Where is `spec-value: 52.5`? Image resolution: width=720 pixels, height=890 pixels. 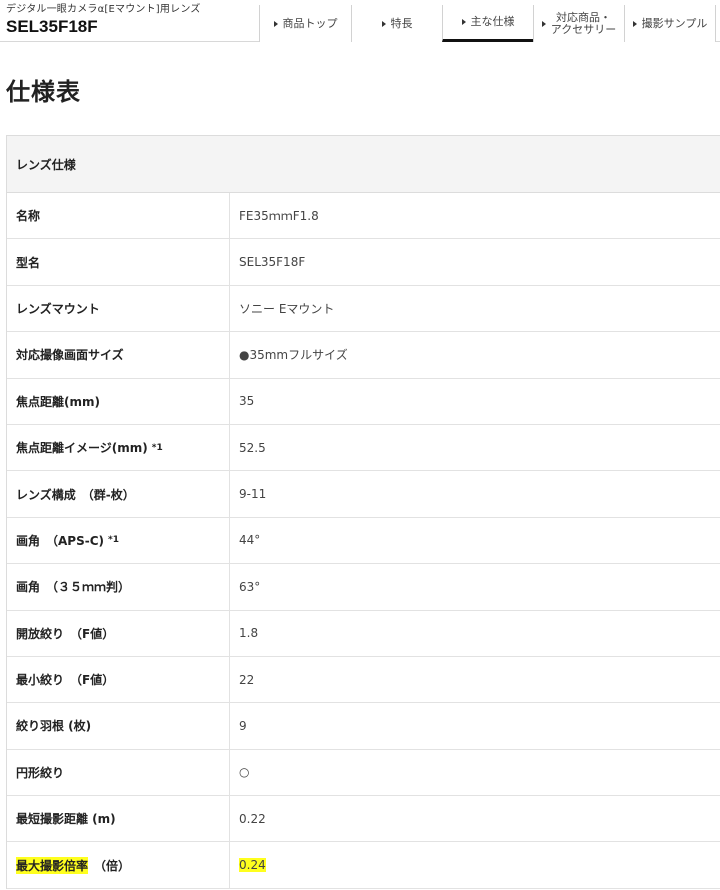 spec-value: 52.5 is located at coordinates (252, 447).